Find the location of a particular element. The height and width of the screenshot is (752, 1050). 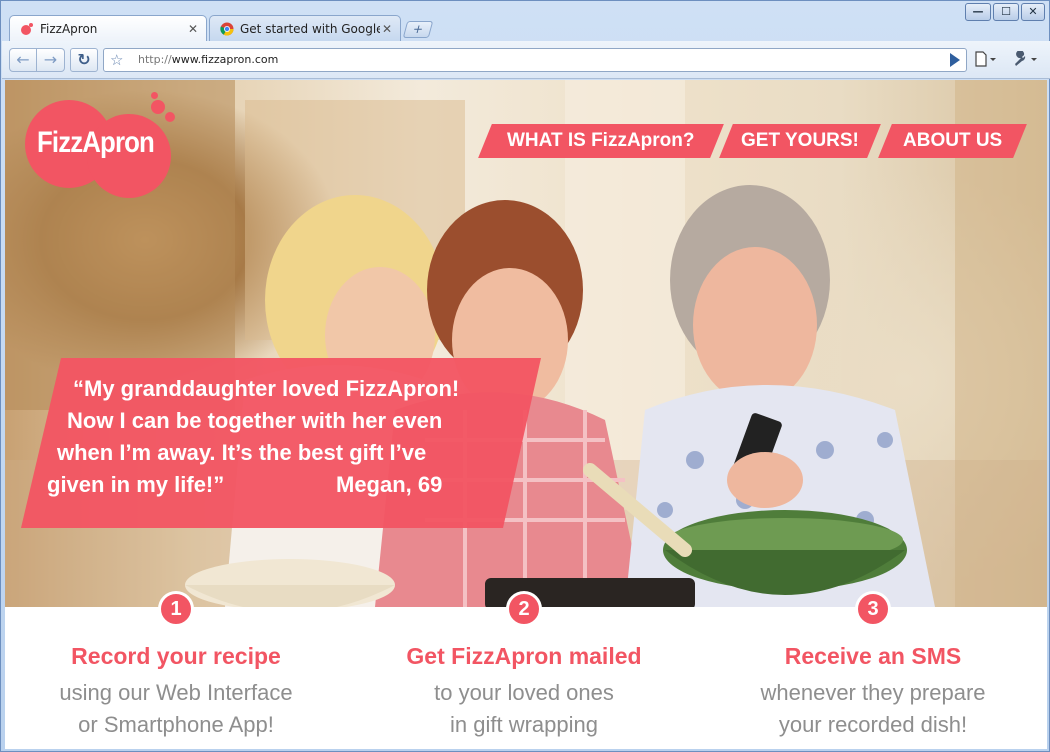

nav-label: GET YOURS! is located at coordinates (800, 140).